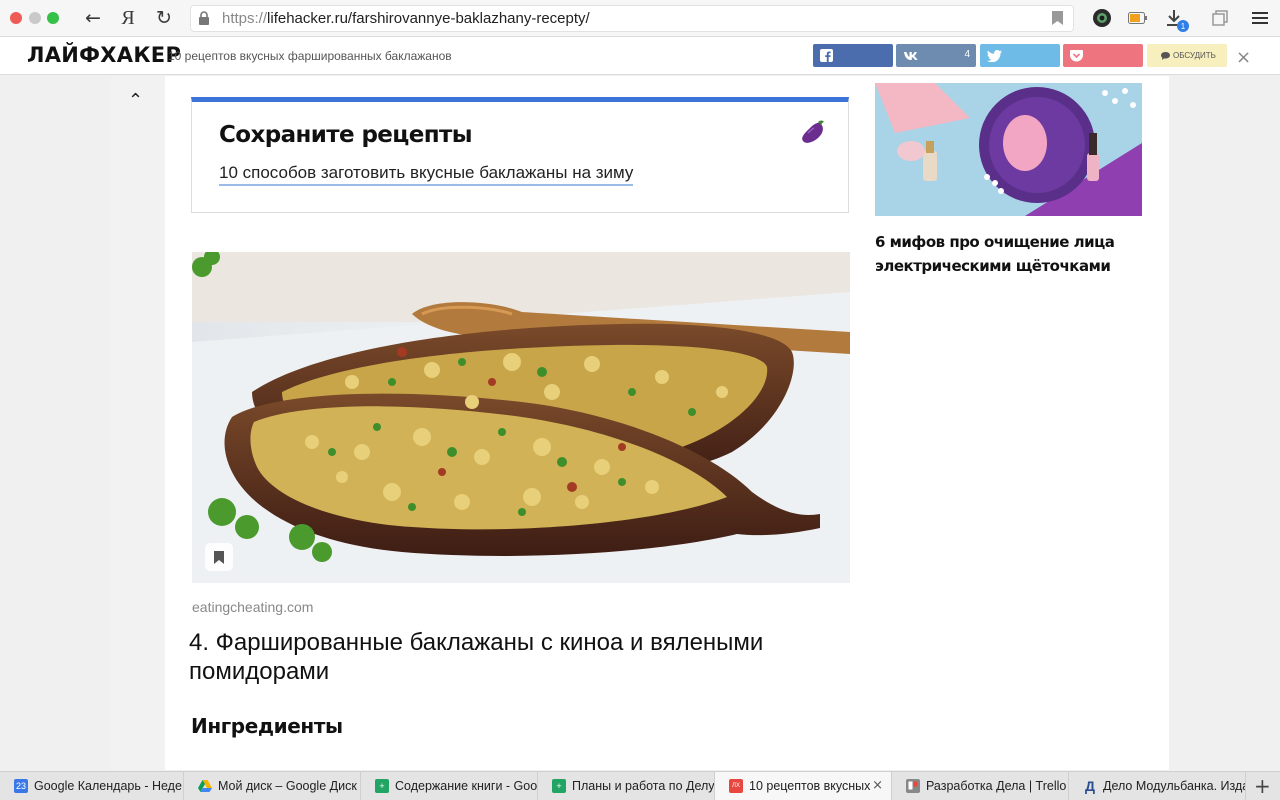 This screenshot has height=800, width=1280. I want to click on facial-brush-image, so click(1008, 149).